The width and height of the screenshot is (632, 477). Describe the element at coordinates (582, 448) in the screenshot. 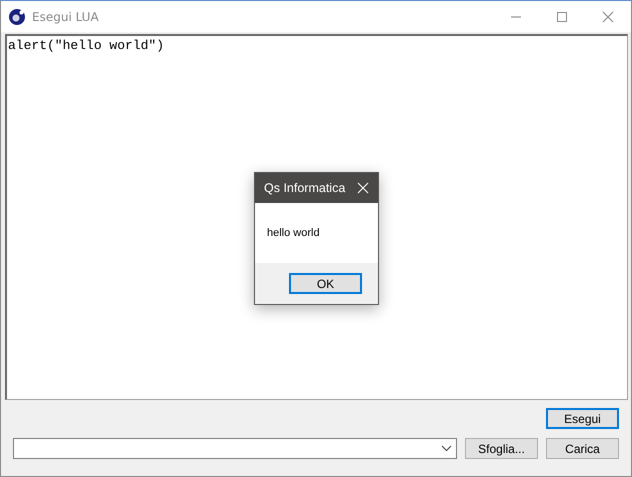

I see `load-button: Carica` at that location.